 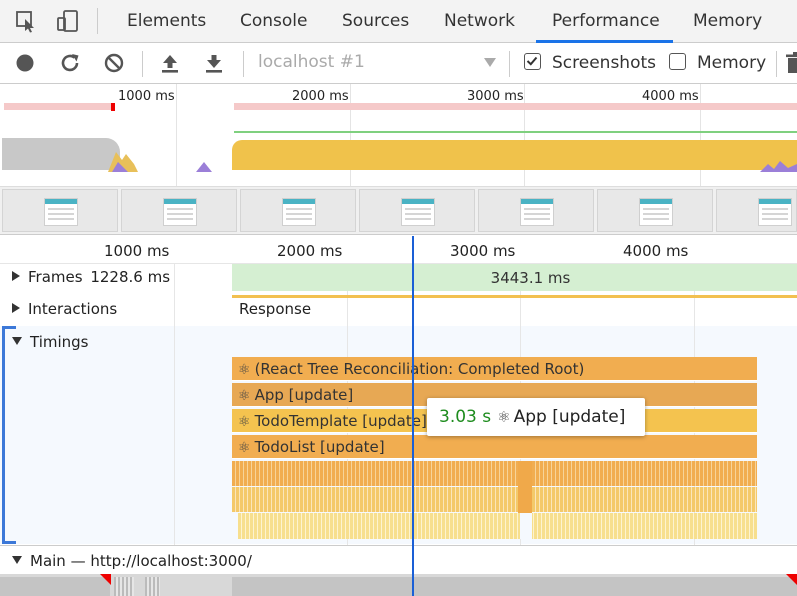 What do you see at coordinates (137, 251) in the screenshot?
I see `ruler-tick-label: 1000 ms` at bounding box center [137, 251].